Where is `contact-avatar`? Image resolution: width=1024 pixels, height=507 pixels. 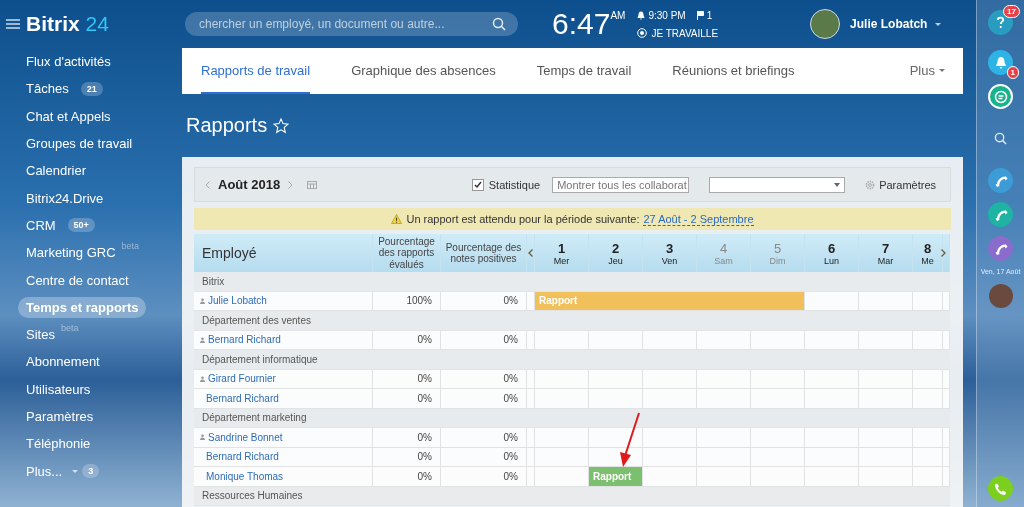 contact-avatar is located at coordinates (1000, 296).